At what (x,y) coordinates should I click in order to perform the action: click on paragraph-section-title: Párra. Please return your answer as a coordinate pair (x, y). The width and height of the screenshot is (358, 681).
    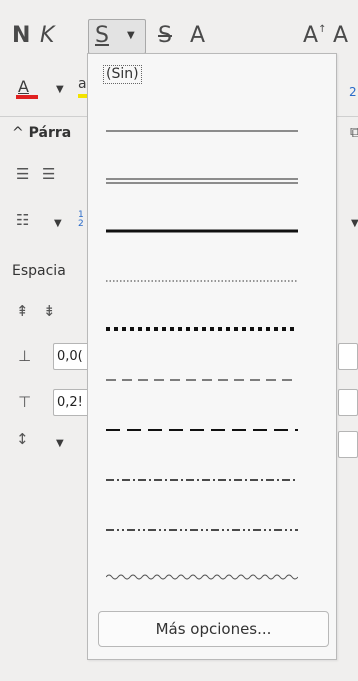
    Looking at the image, I should click on (50, 133).